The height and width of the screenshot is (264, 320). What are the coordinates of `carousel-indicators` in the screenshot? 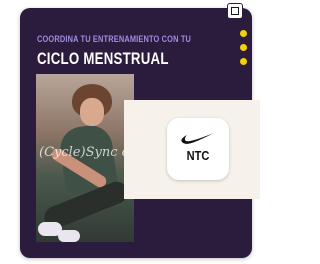 It's located at (245, 51).